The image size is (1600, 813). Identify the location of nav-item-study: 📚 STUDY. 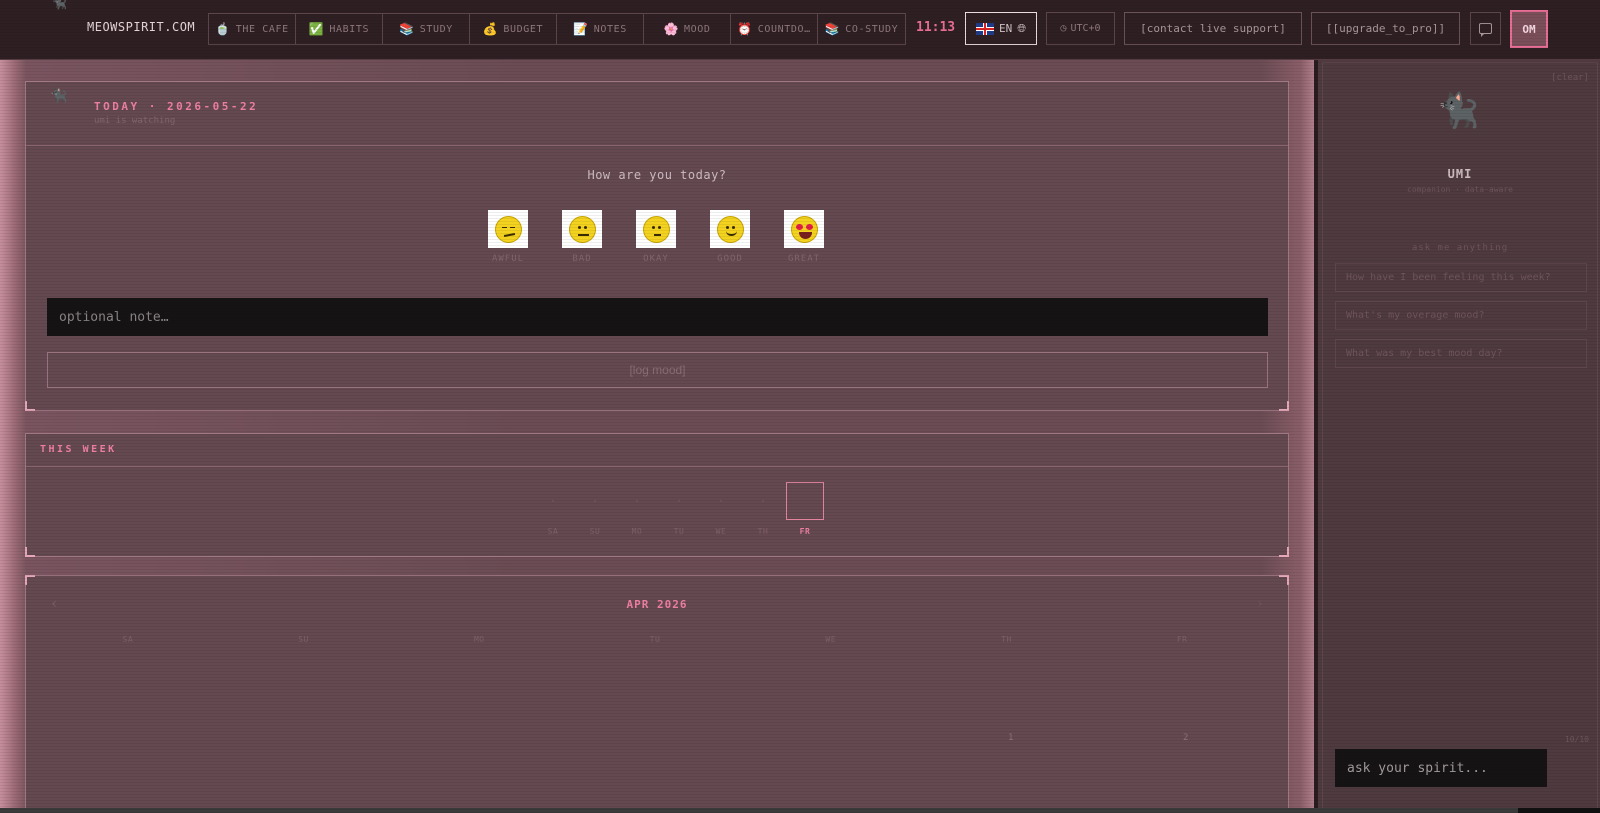
(426, 29).